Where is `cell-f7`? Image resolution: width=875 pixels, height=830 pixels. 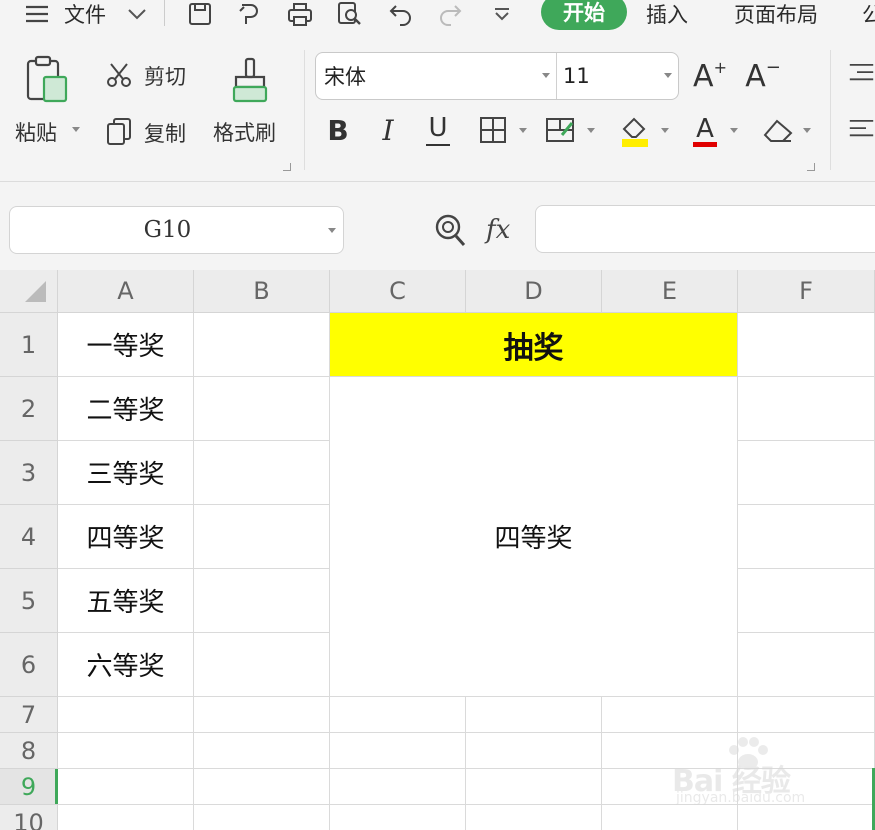
cell-f7 is located at coordinates (806, 715).